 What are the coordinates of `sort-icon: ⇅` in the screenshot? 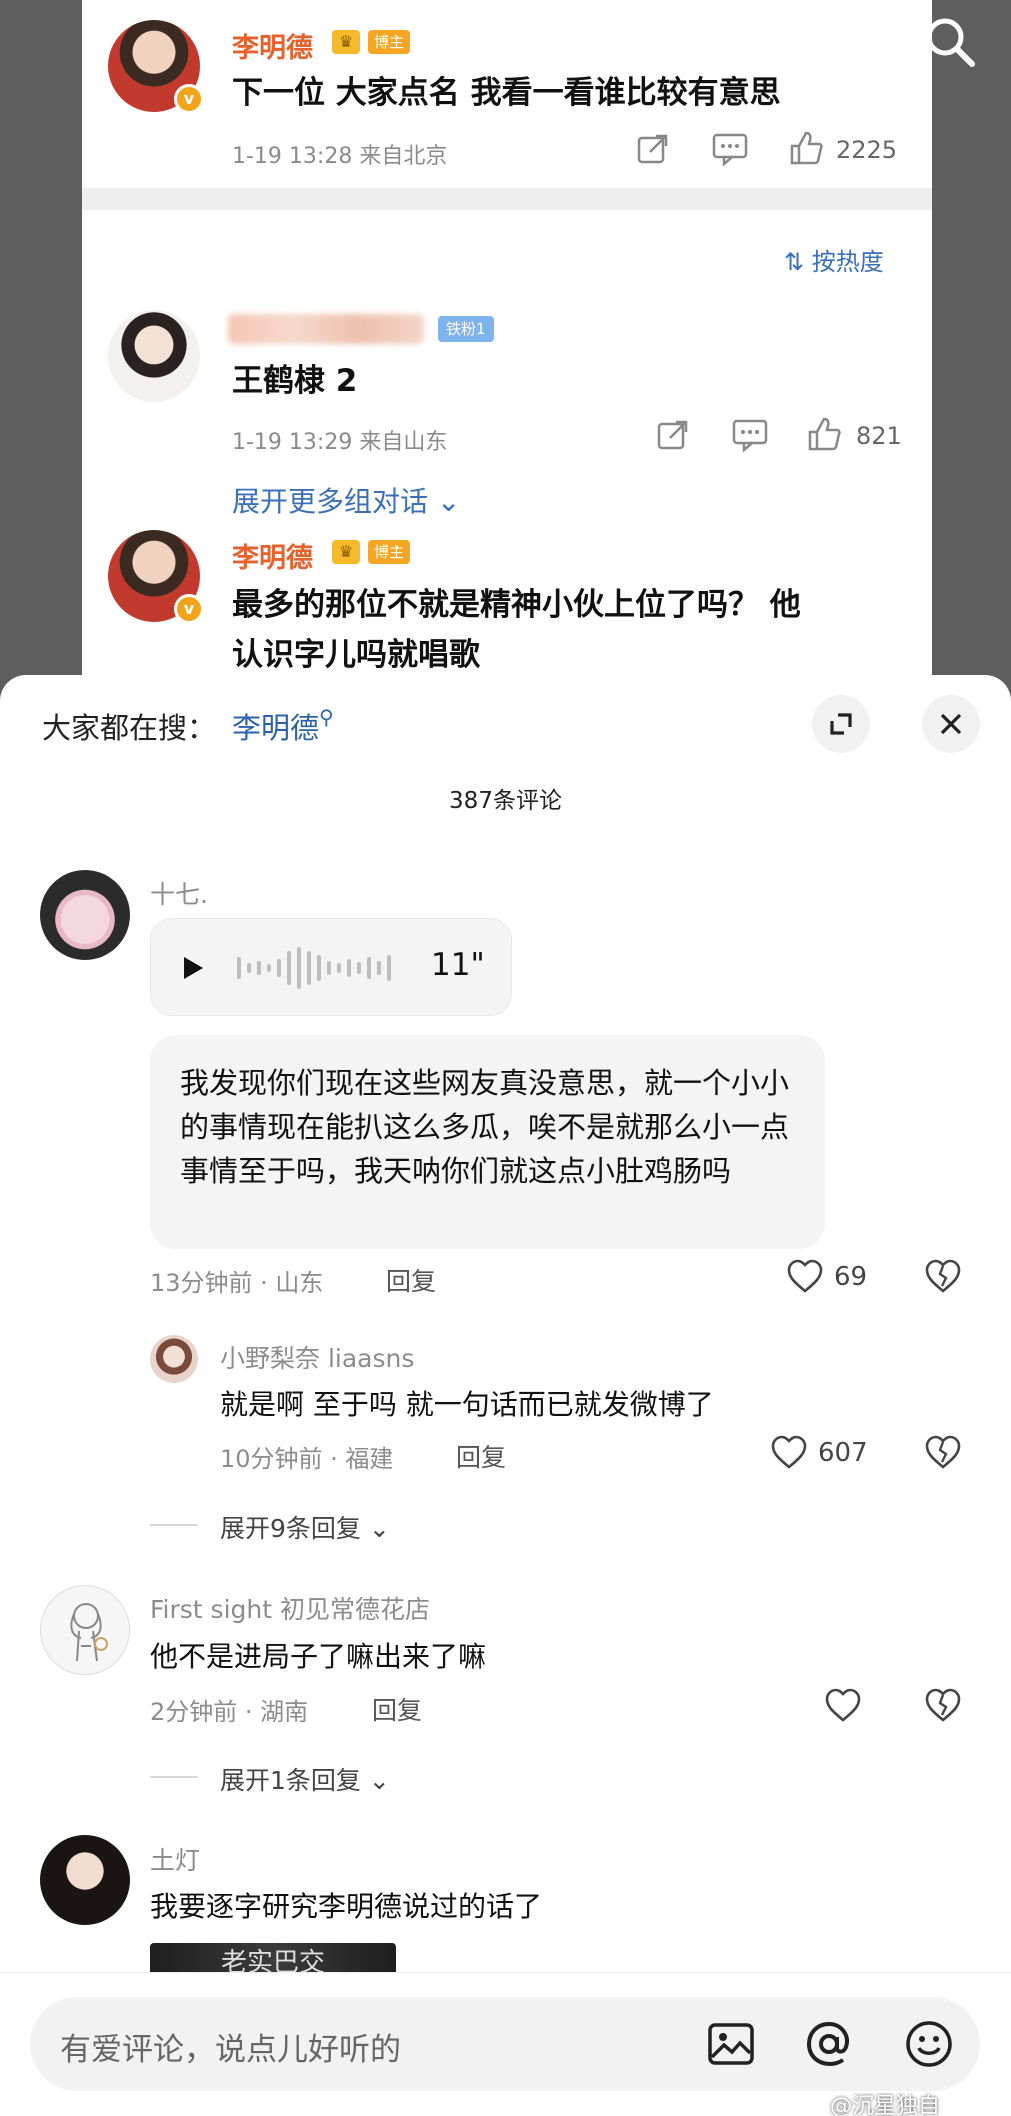 It's located at (798, 262).